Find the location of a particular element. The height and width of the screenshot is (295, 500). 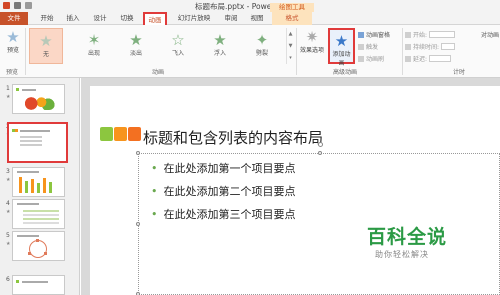

add-animation-icon: ★ is located at coordinates (341, 41).